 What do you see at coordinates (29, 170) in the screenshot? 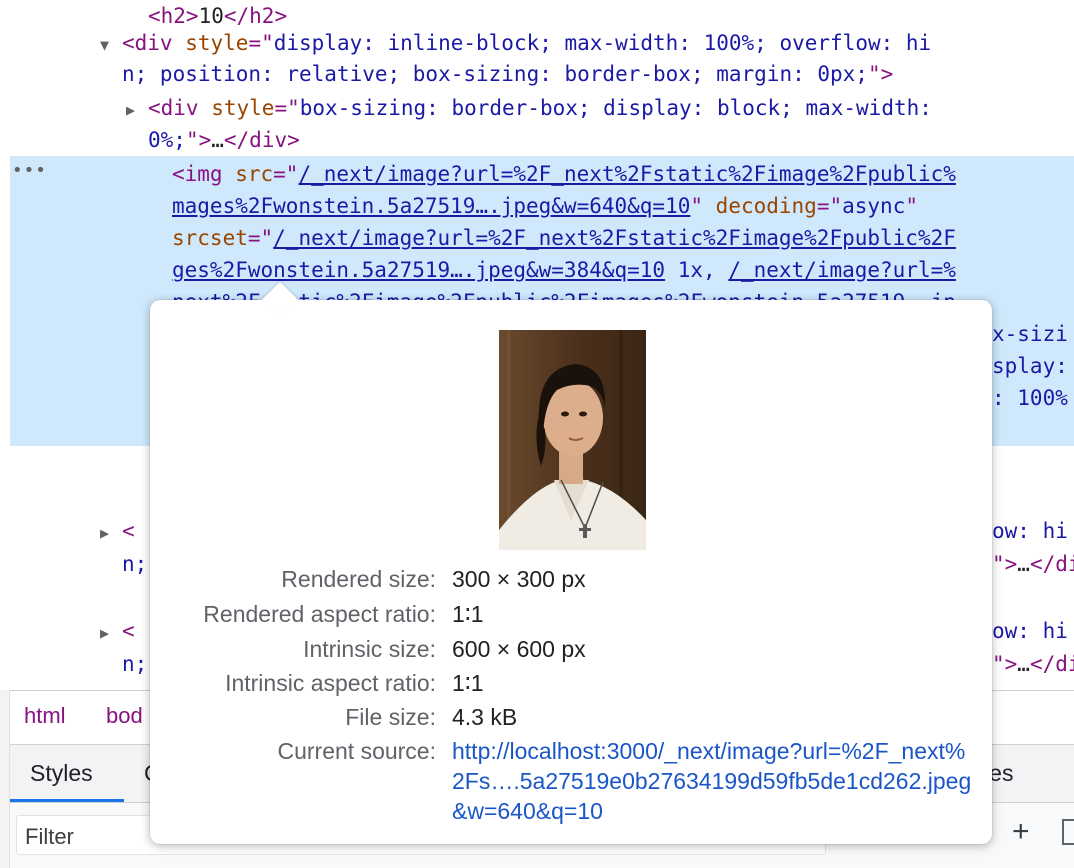
I see `more-options-icon: •••` at bounding box center [29, 170].